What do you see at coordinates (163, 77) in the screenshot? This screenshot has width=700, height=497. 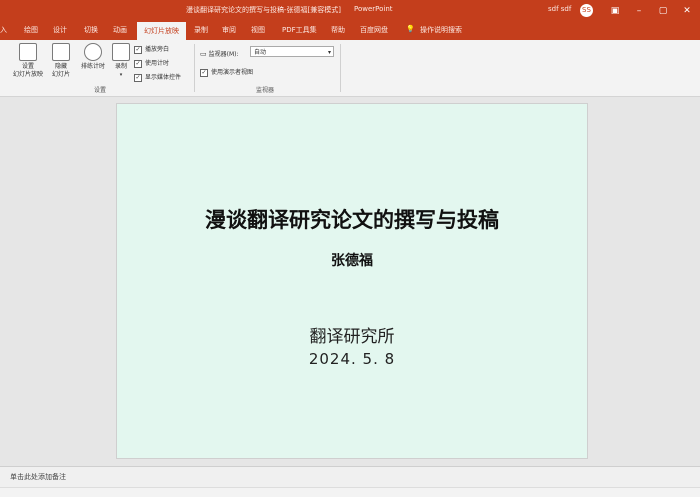 I see `show-media-controls-label: 显示媒体控件` at bounding box center [163, 77].